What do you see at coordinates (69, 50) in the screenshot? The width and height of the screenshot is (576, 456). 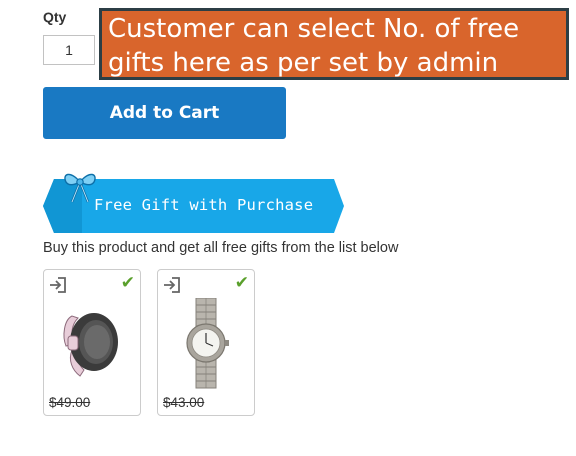 I see `qty-input` at bounding box center [69, 50].